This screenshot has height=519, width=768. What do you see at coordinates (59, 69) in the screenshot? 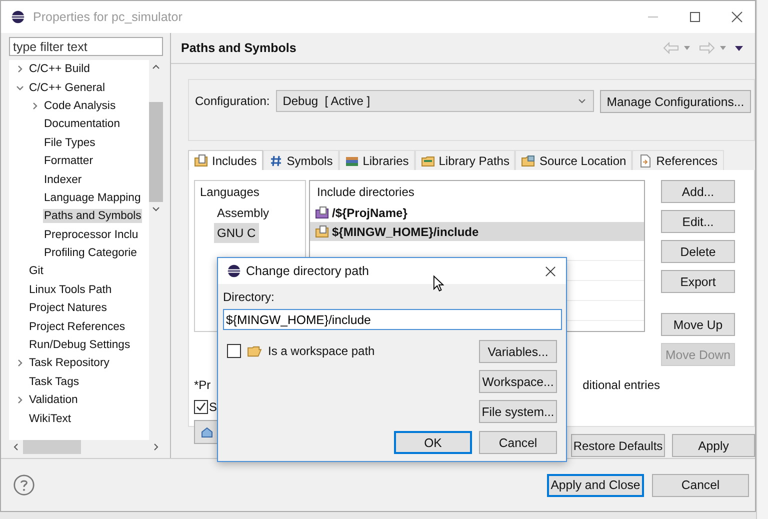
I see `tree-item: C/C++ Build` at bounding box center [59, 69].